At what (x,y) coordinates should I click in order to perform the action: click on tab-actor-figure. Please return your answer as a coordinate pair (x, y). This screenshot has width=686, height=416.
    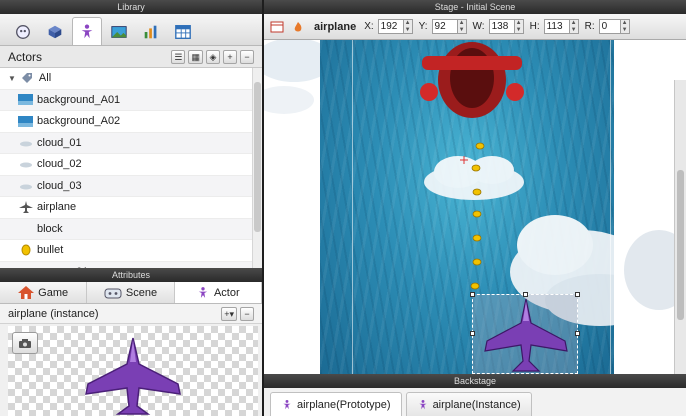
    Looking at the image, I should click on (87, 31).